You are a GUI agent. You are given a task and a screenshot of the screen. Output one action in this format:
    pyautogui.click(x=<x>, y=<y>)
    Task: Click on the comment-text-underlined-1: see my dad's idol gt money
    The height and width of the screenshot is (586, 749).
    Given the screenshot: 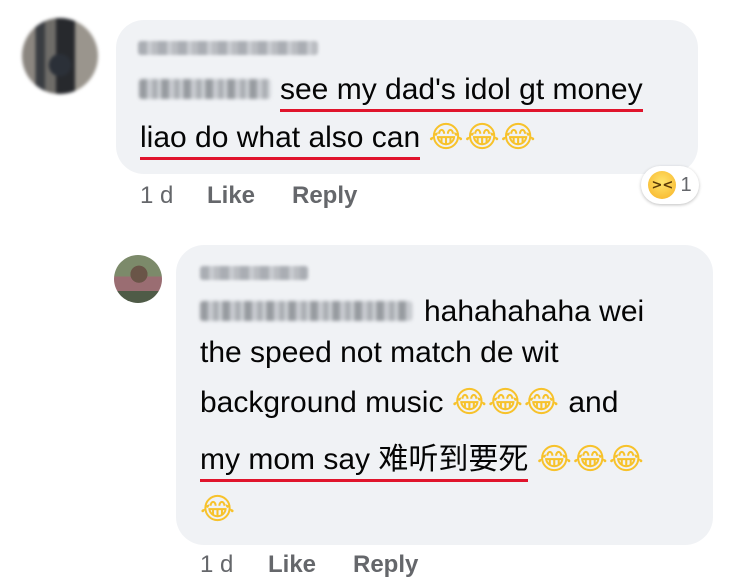 What is the action you would take?
    pyautogui.click(x=461, y=91)
    